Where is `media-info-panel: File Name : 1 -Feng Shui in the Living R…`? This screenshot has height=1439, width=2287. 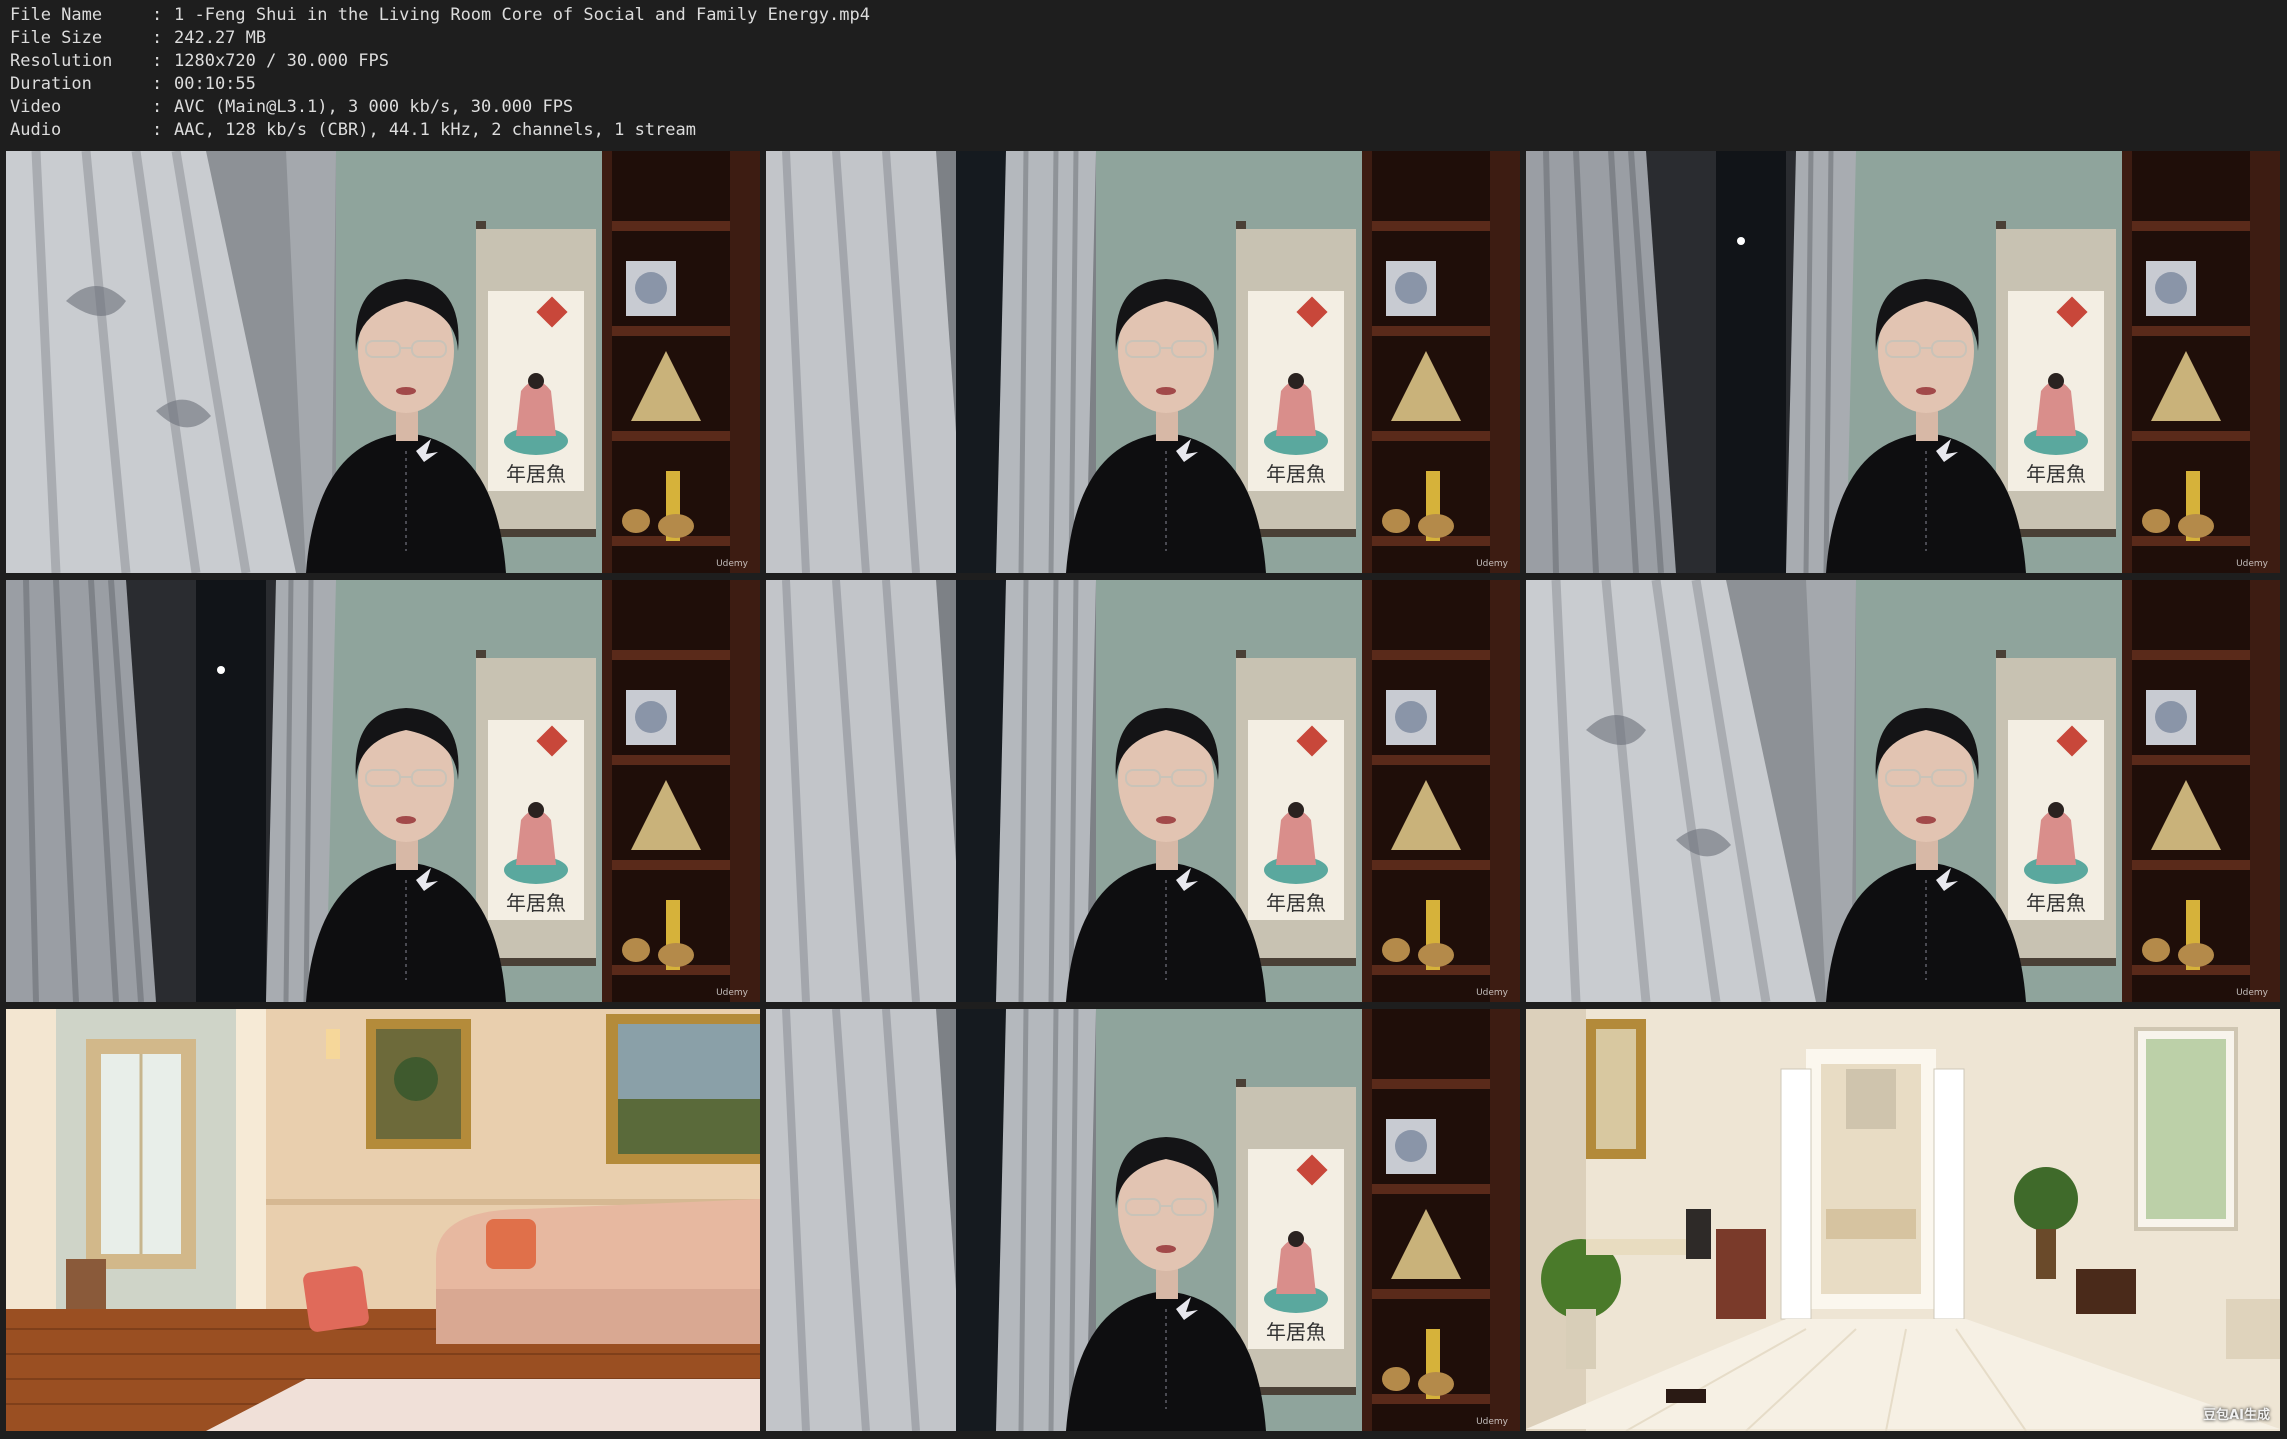
media-info-panel: File Name : 1 -Feng Shui in the Living R… is located at coordinates (440, 73).